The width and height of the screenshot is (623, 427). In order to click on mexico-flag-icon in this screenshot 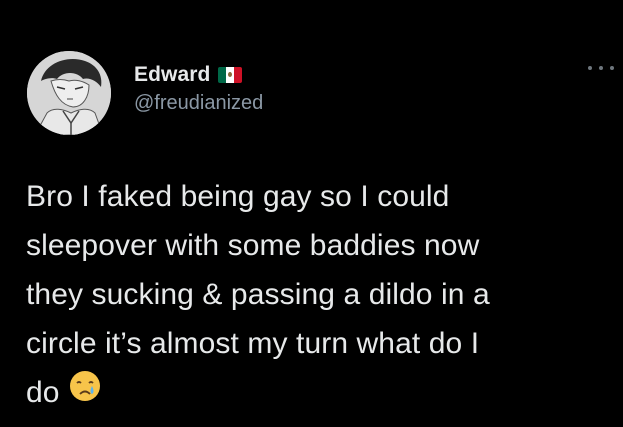, I will do `click(230, 75)`.